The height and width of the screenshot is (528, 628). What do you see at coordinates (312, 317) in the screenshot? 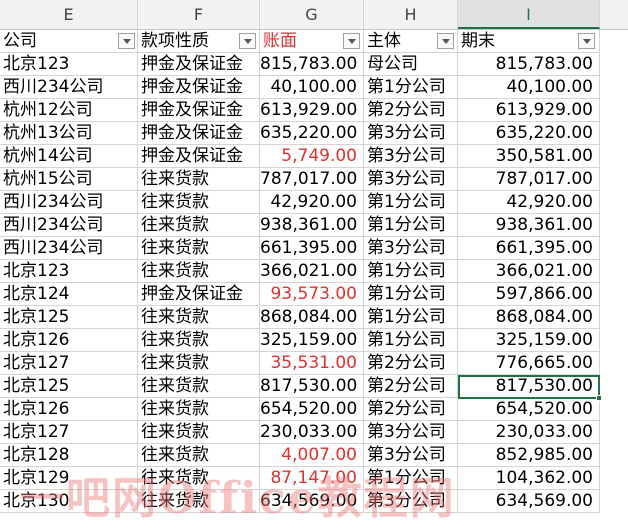
I see `cell-book: 868,084.00` at bounding box center [312, 317].